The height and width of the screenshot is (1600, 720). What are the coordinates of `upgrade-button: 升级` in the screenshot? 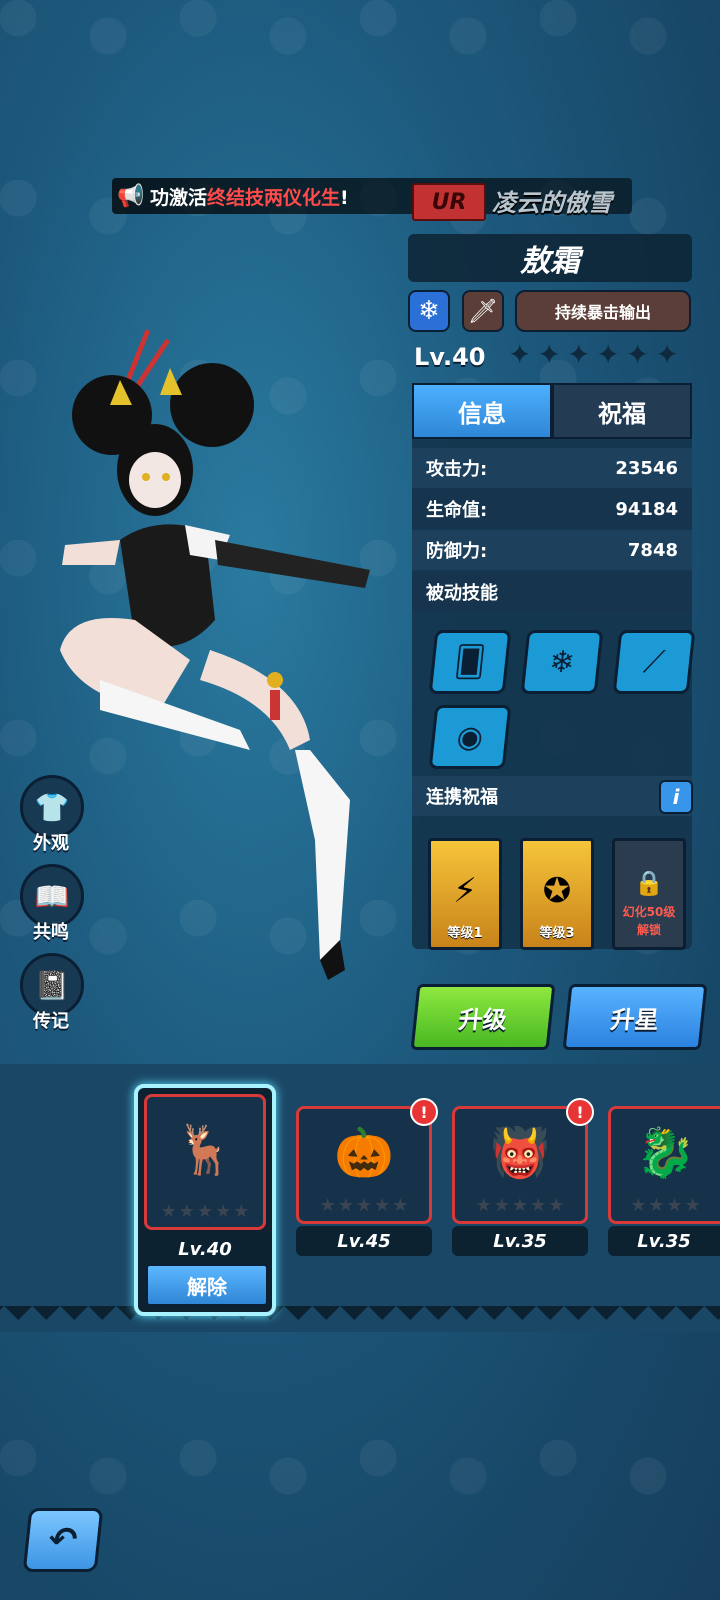 It's located at (483, 1017).